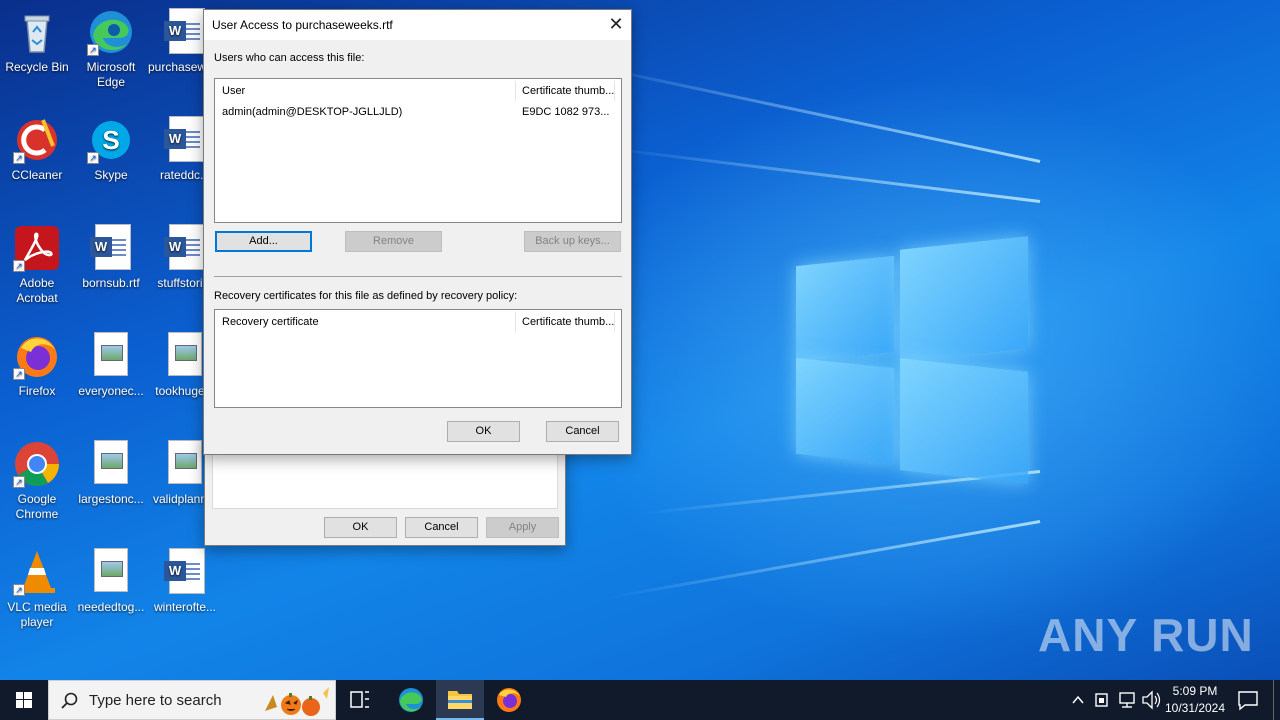 This screenshot has width=1280, height=720. I want to click on properties-ok-button: OK, so click(360, 527).